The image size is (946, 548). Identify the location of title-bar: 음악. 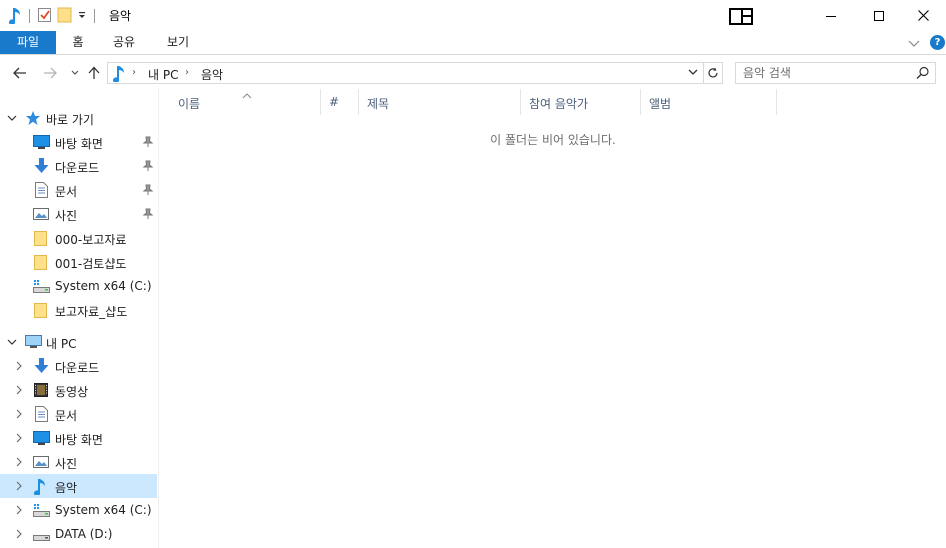
(473, 15).